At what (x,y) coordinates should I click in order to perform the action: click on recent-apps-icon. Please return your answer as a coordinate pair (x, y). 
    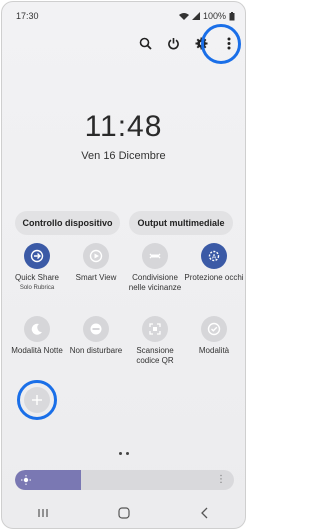
    Looking at the image, I should click on (43, 513).